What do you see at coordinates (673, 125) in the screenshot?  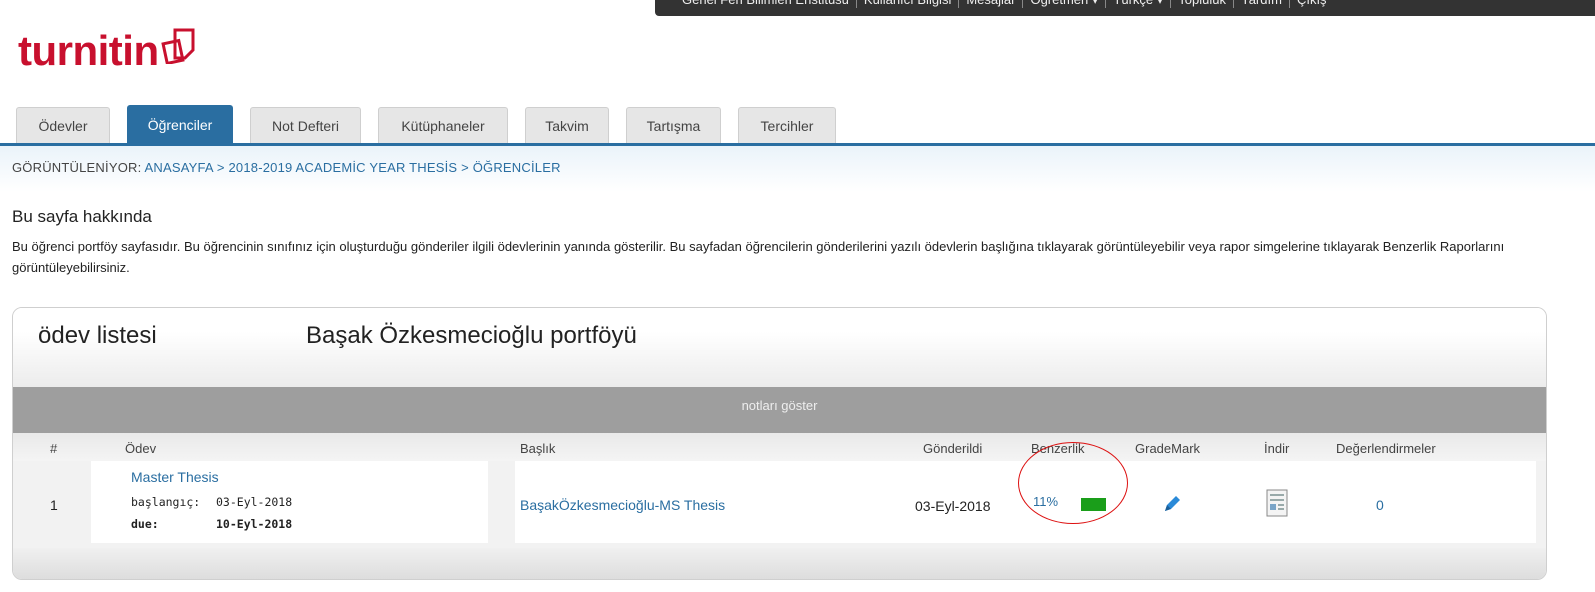 I see `tab-discussion: Tartışma` at bounding box center [673, 125].